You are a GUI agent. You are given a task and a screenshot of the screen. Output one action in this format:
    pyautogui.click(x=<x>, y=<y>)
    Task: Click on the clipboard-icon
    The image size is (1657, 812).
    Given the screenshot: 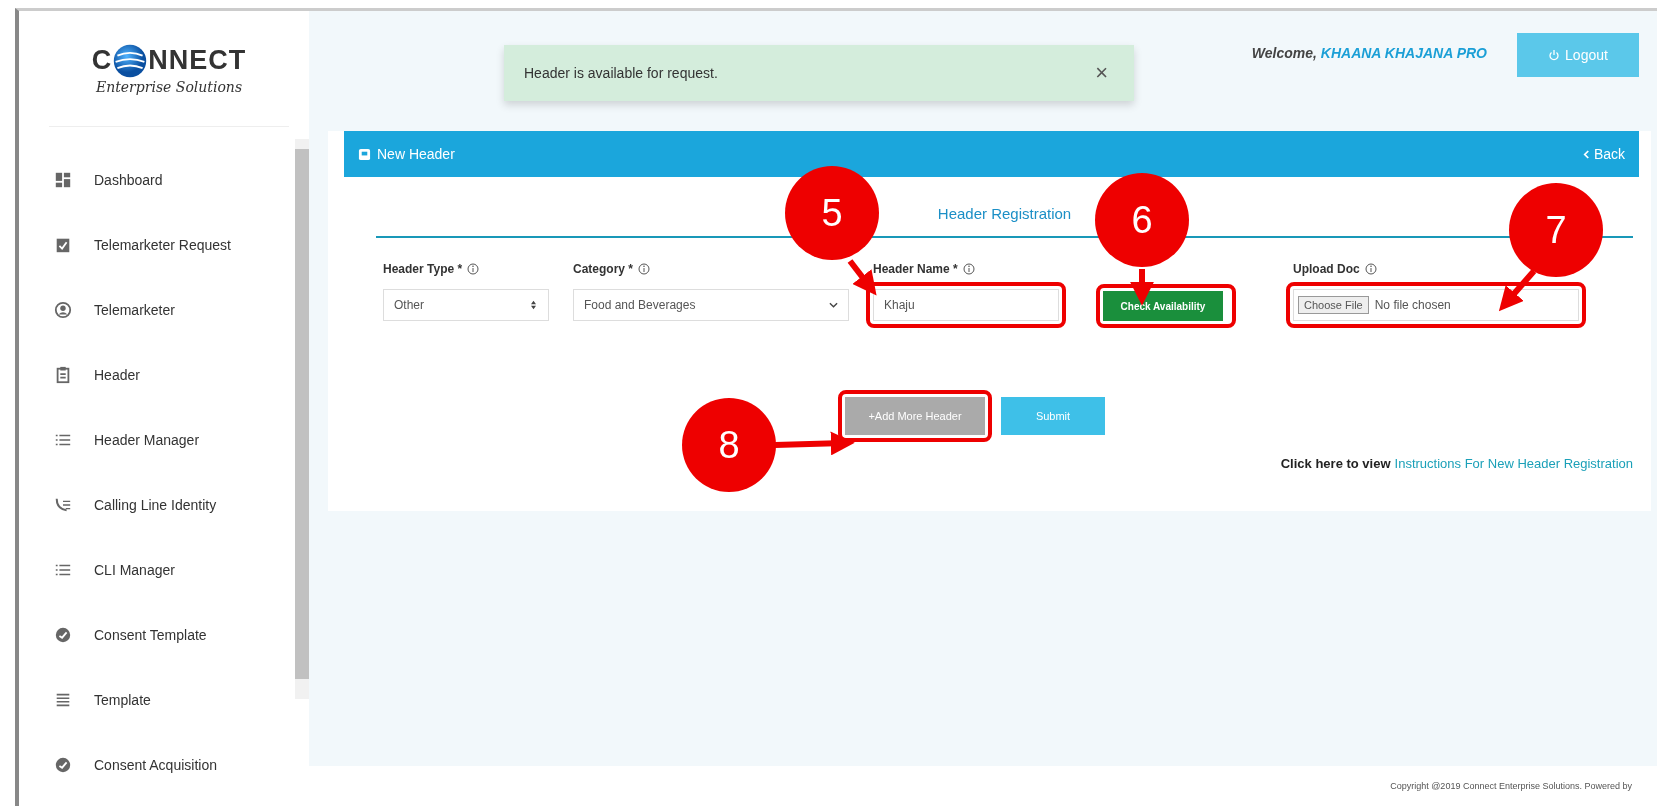 What is the action you would take?
    pyautogui.click(x=63, y=374)
    